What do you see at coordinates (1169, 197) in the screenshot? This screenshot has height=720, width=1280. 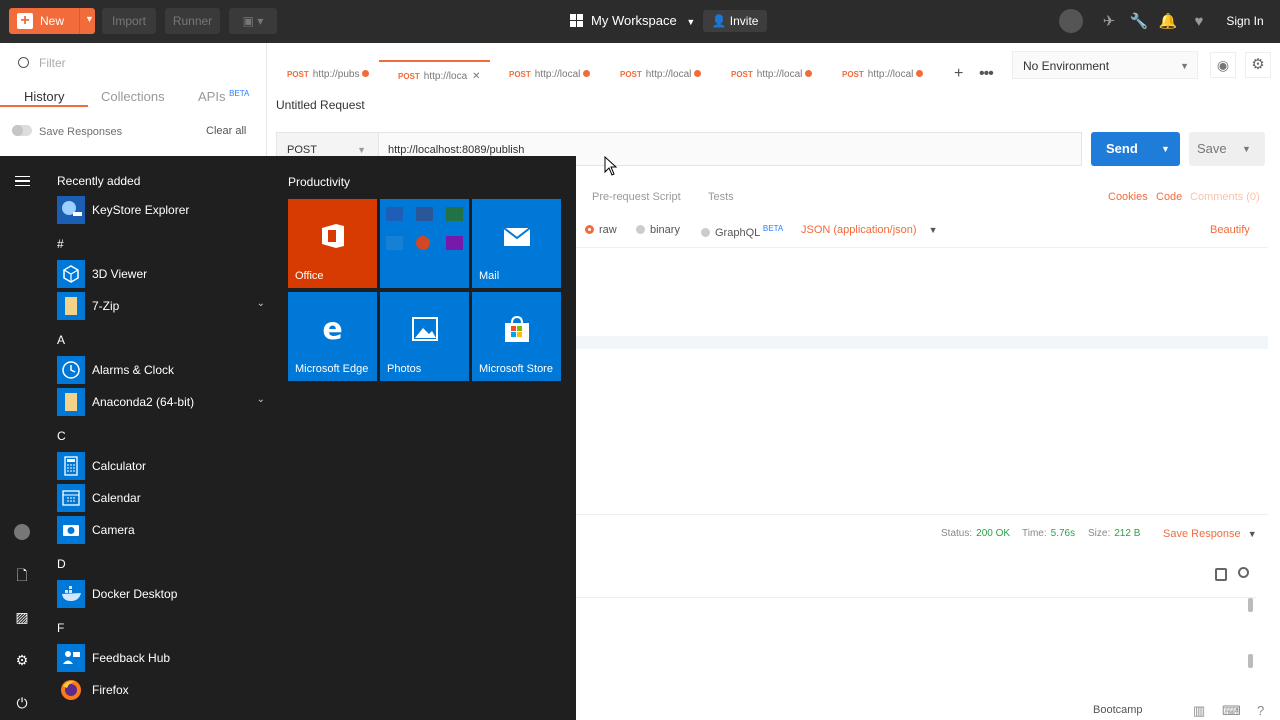 I see `code-link: Code` at bounding box center [1169, 197].